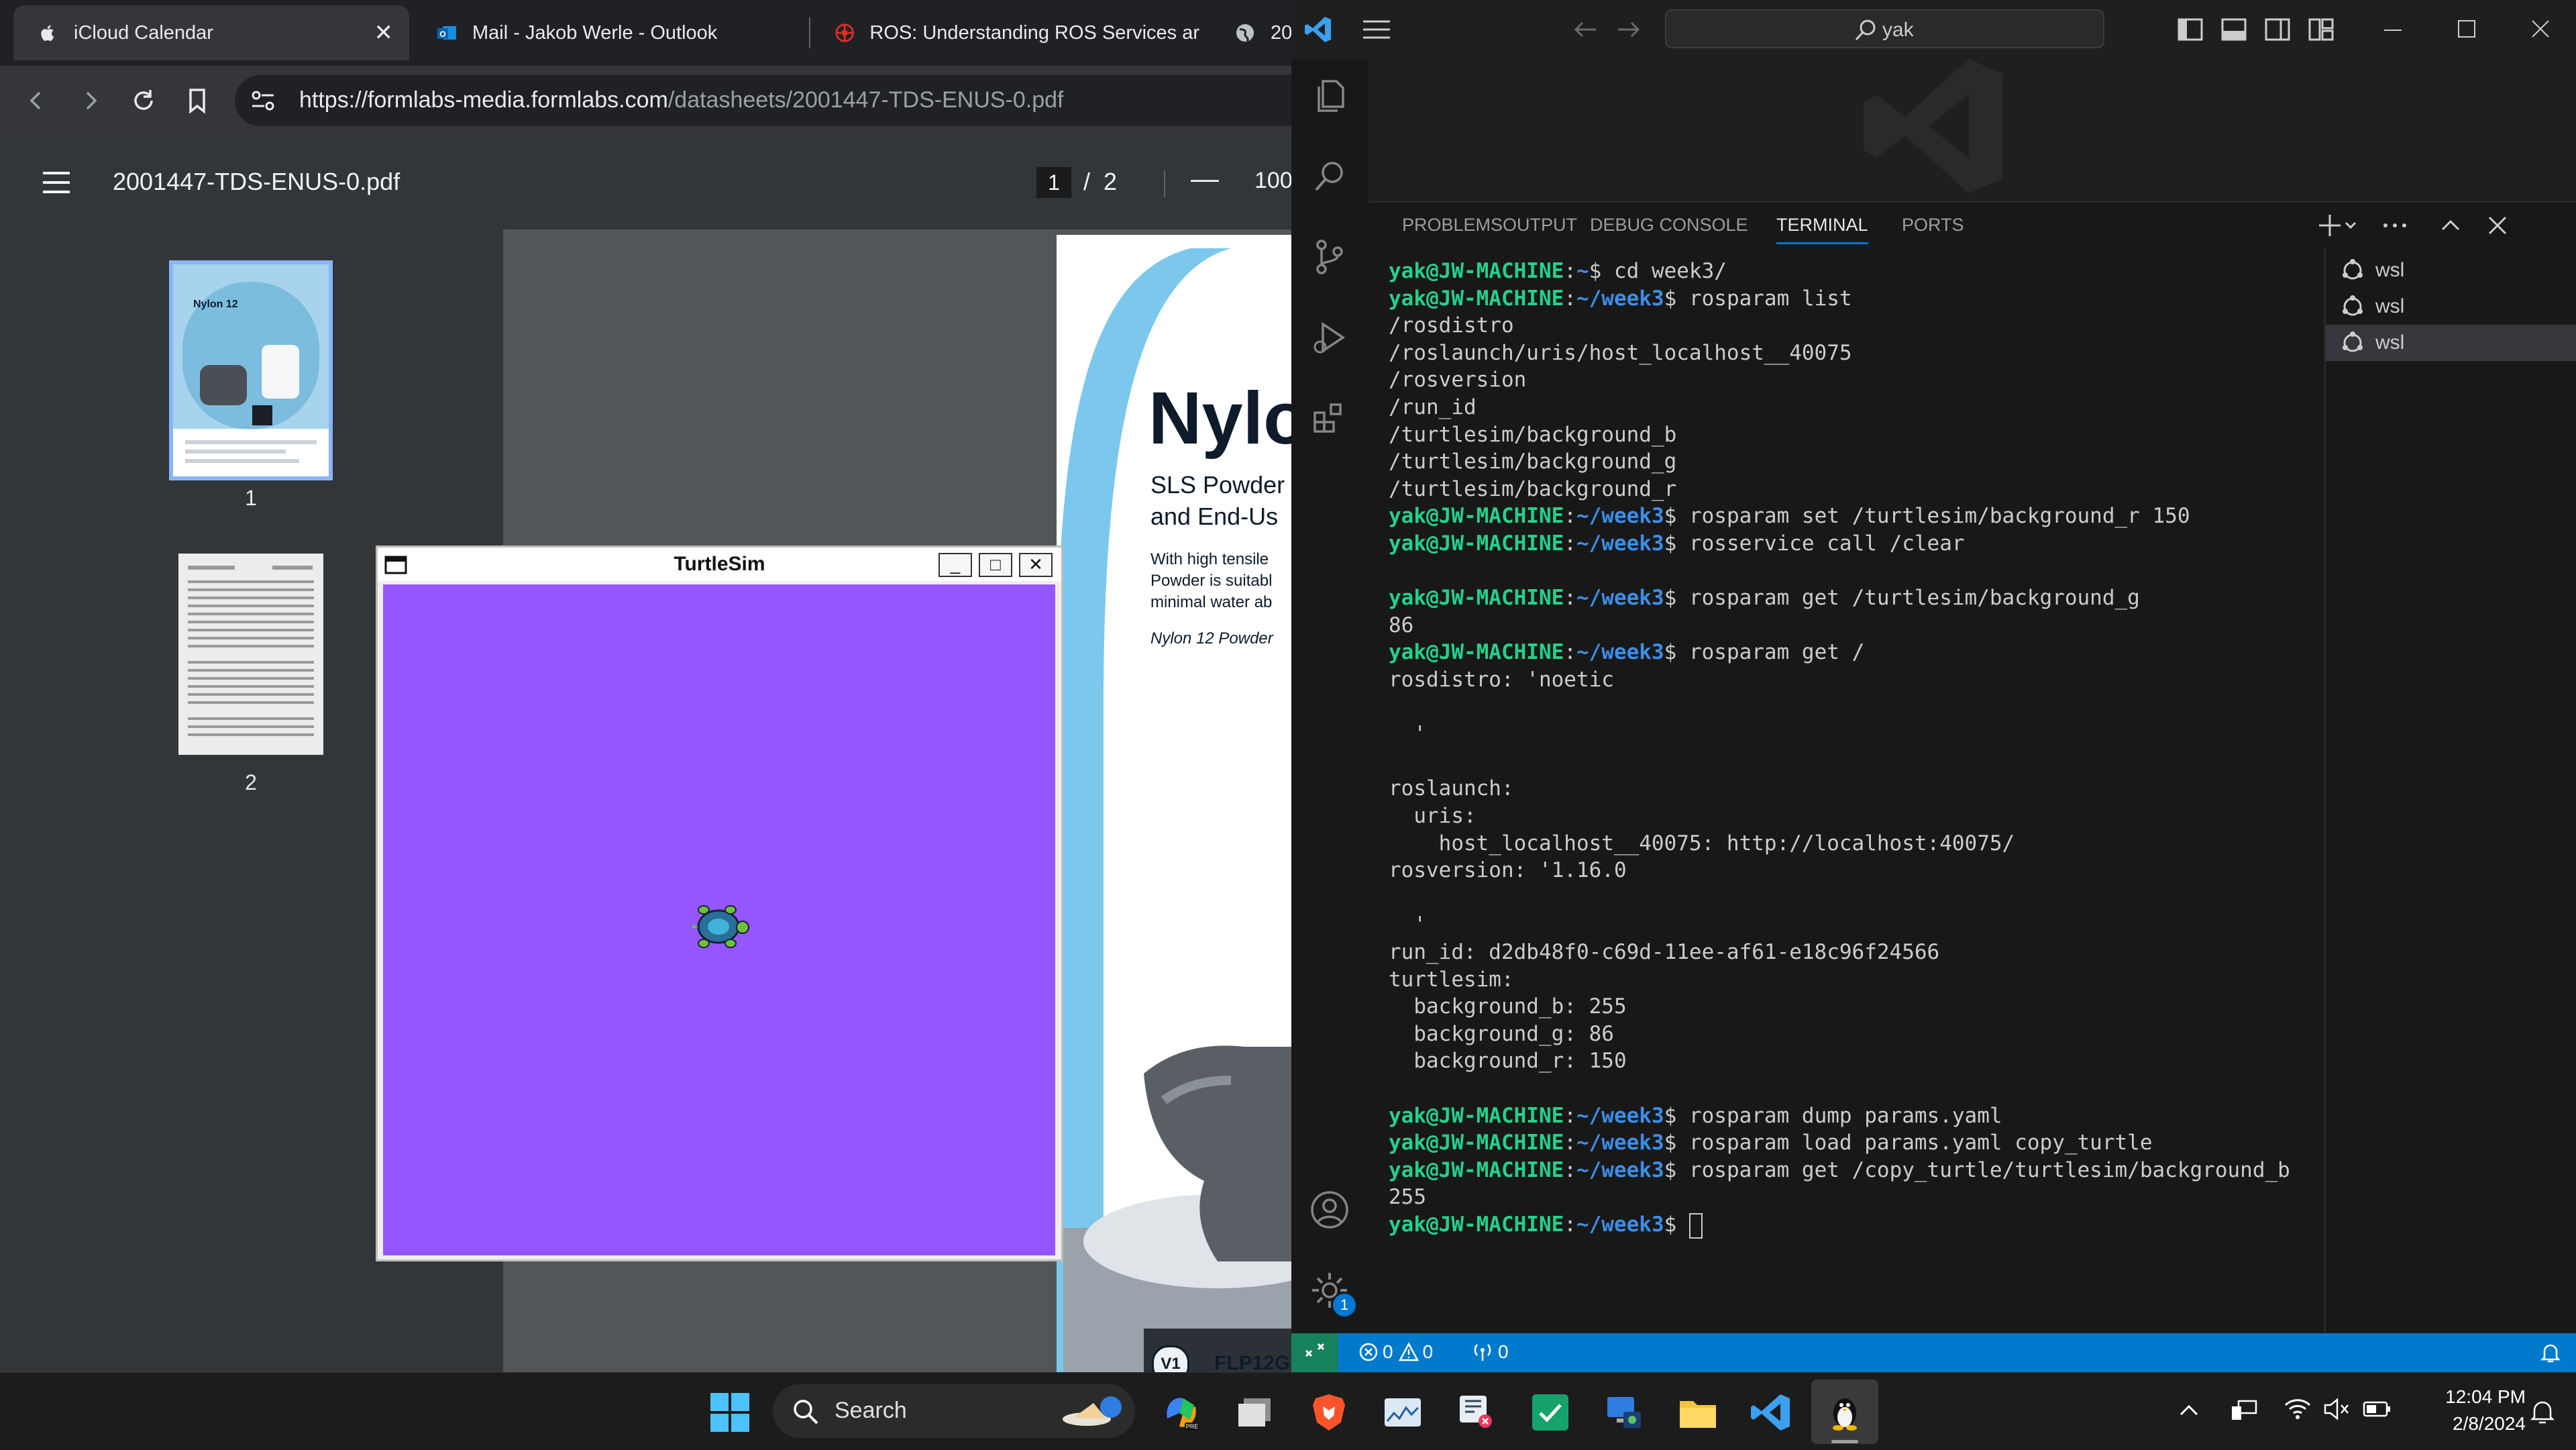  What do you see at coordinates (1972, 133) in the screenshot?
I see `editor-area` at bounding box center [1972, 133].